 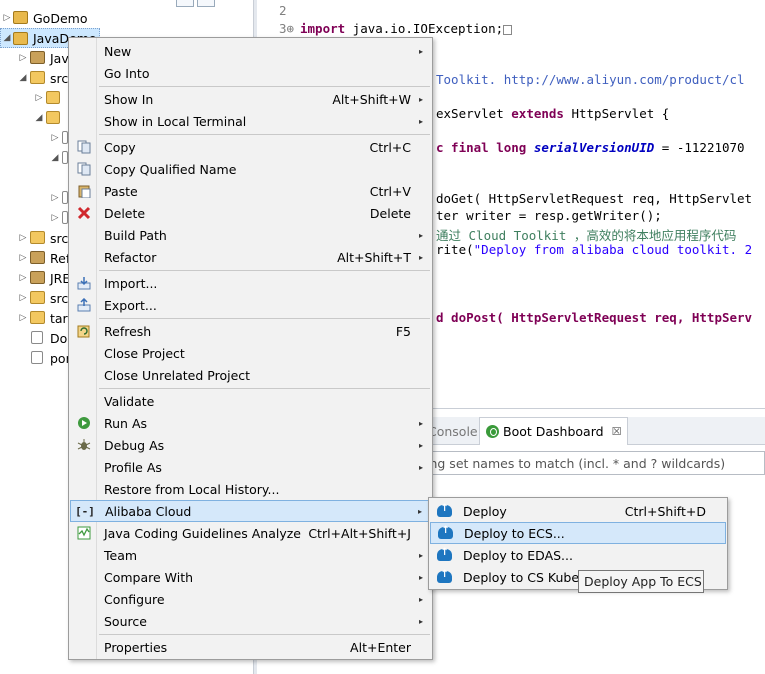 What do you see at coordinates (34, 238) in the screenshot?
I see `tree-item-src: ▷ src` at bounding box center [34, 238].